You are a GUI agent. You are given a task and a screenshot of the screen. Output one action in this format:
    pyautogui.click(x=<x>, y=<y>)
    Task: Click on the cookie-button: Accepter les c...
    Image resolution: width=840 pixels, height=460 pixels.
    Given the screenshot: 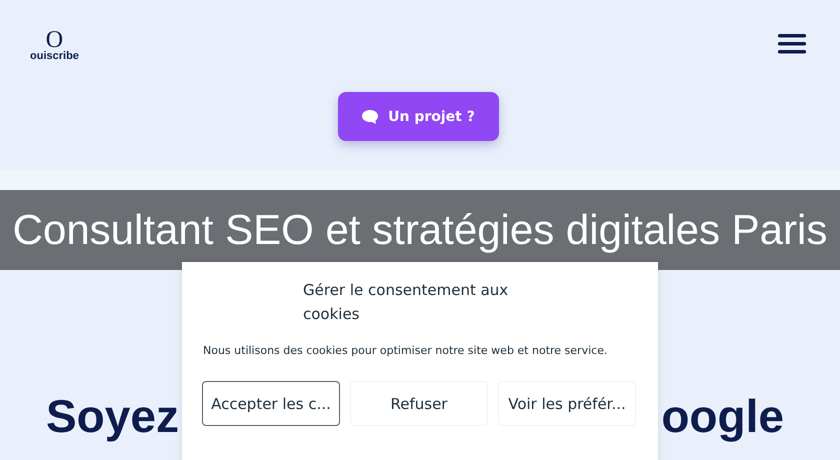 What is the action you would take?
    pyautogui.click(x=271, y=403)
    